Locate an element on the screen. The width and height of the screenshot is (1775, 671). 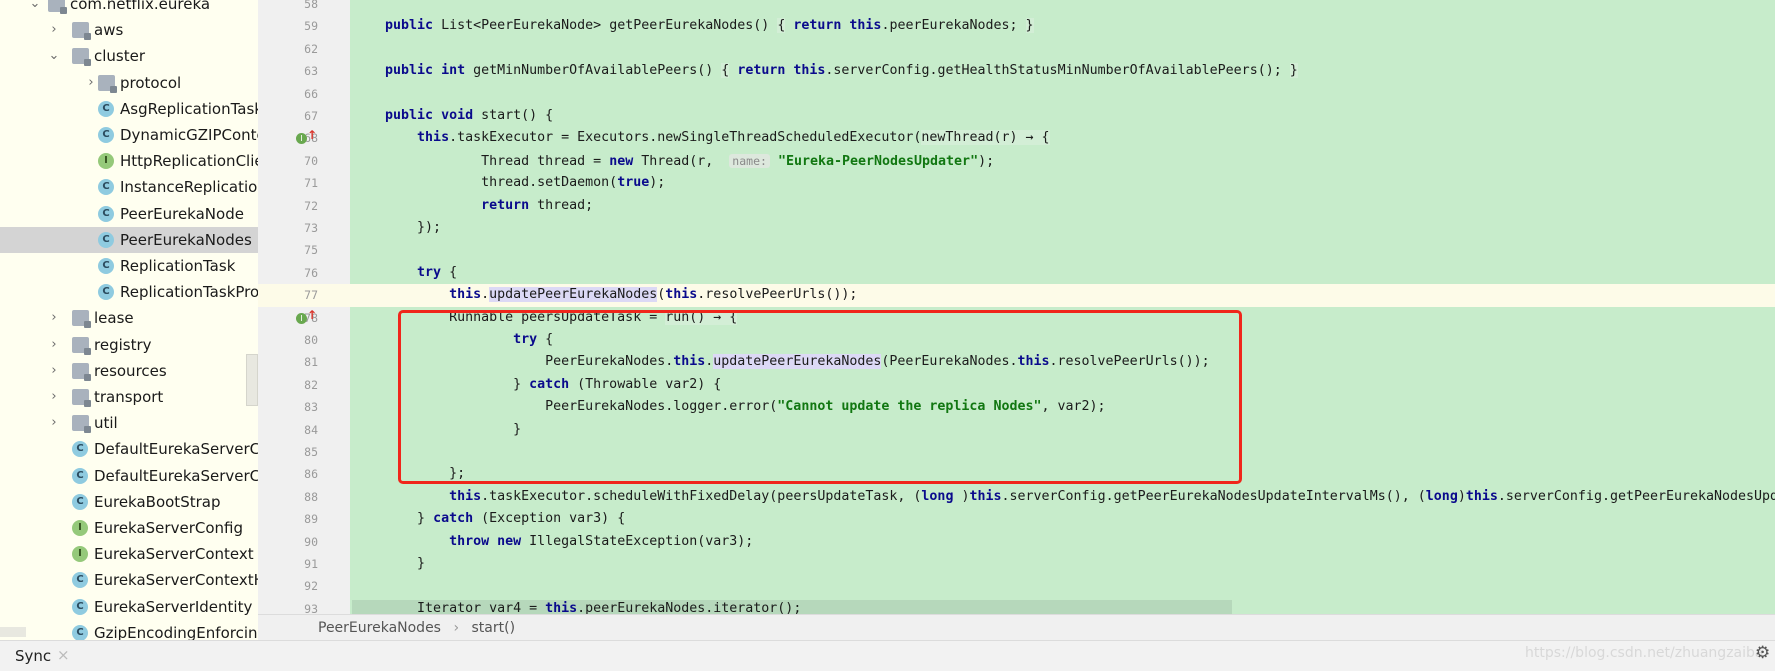
line-number: 58 is located at coordinates (311, 5).